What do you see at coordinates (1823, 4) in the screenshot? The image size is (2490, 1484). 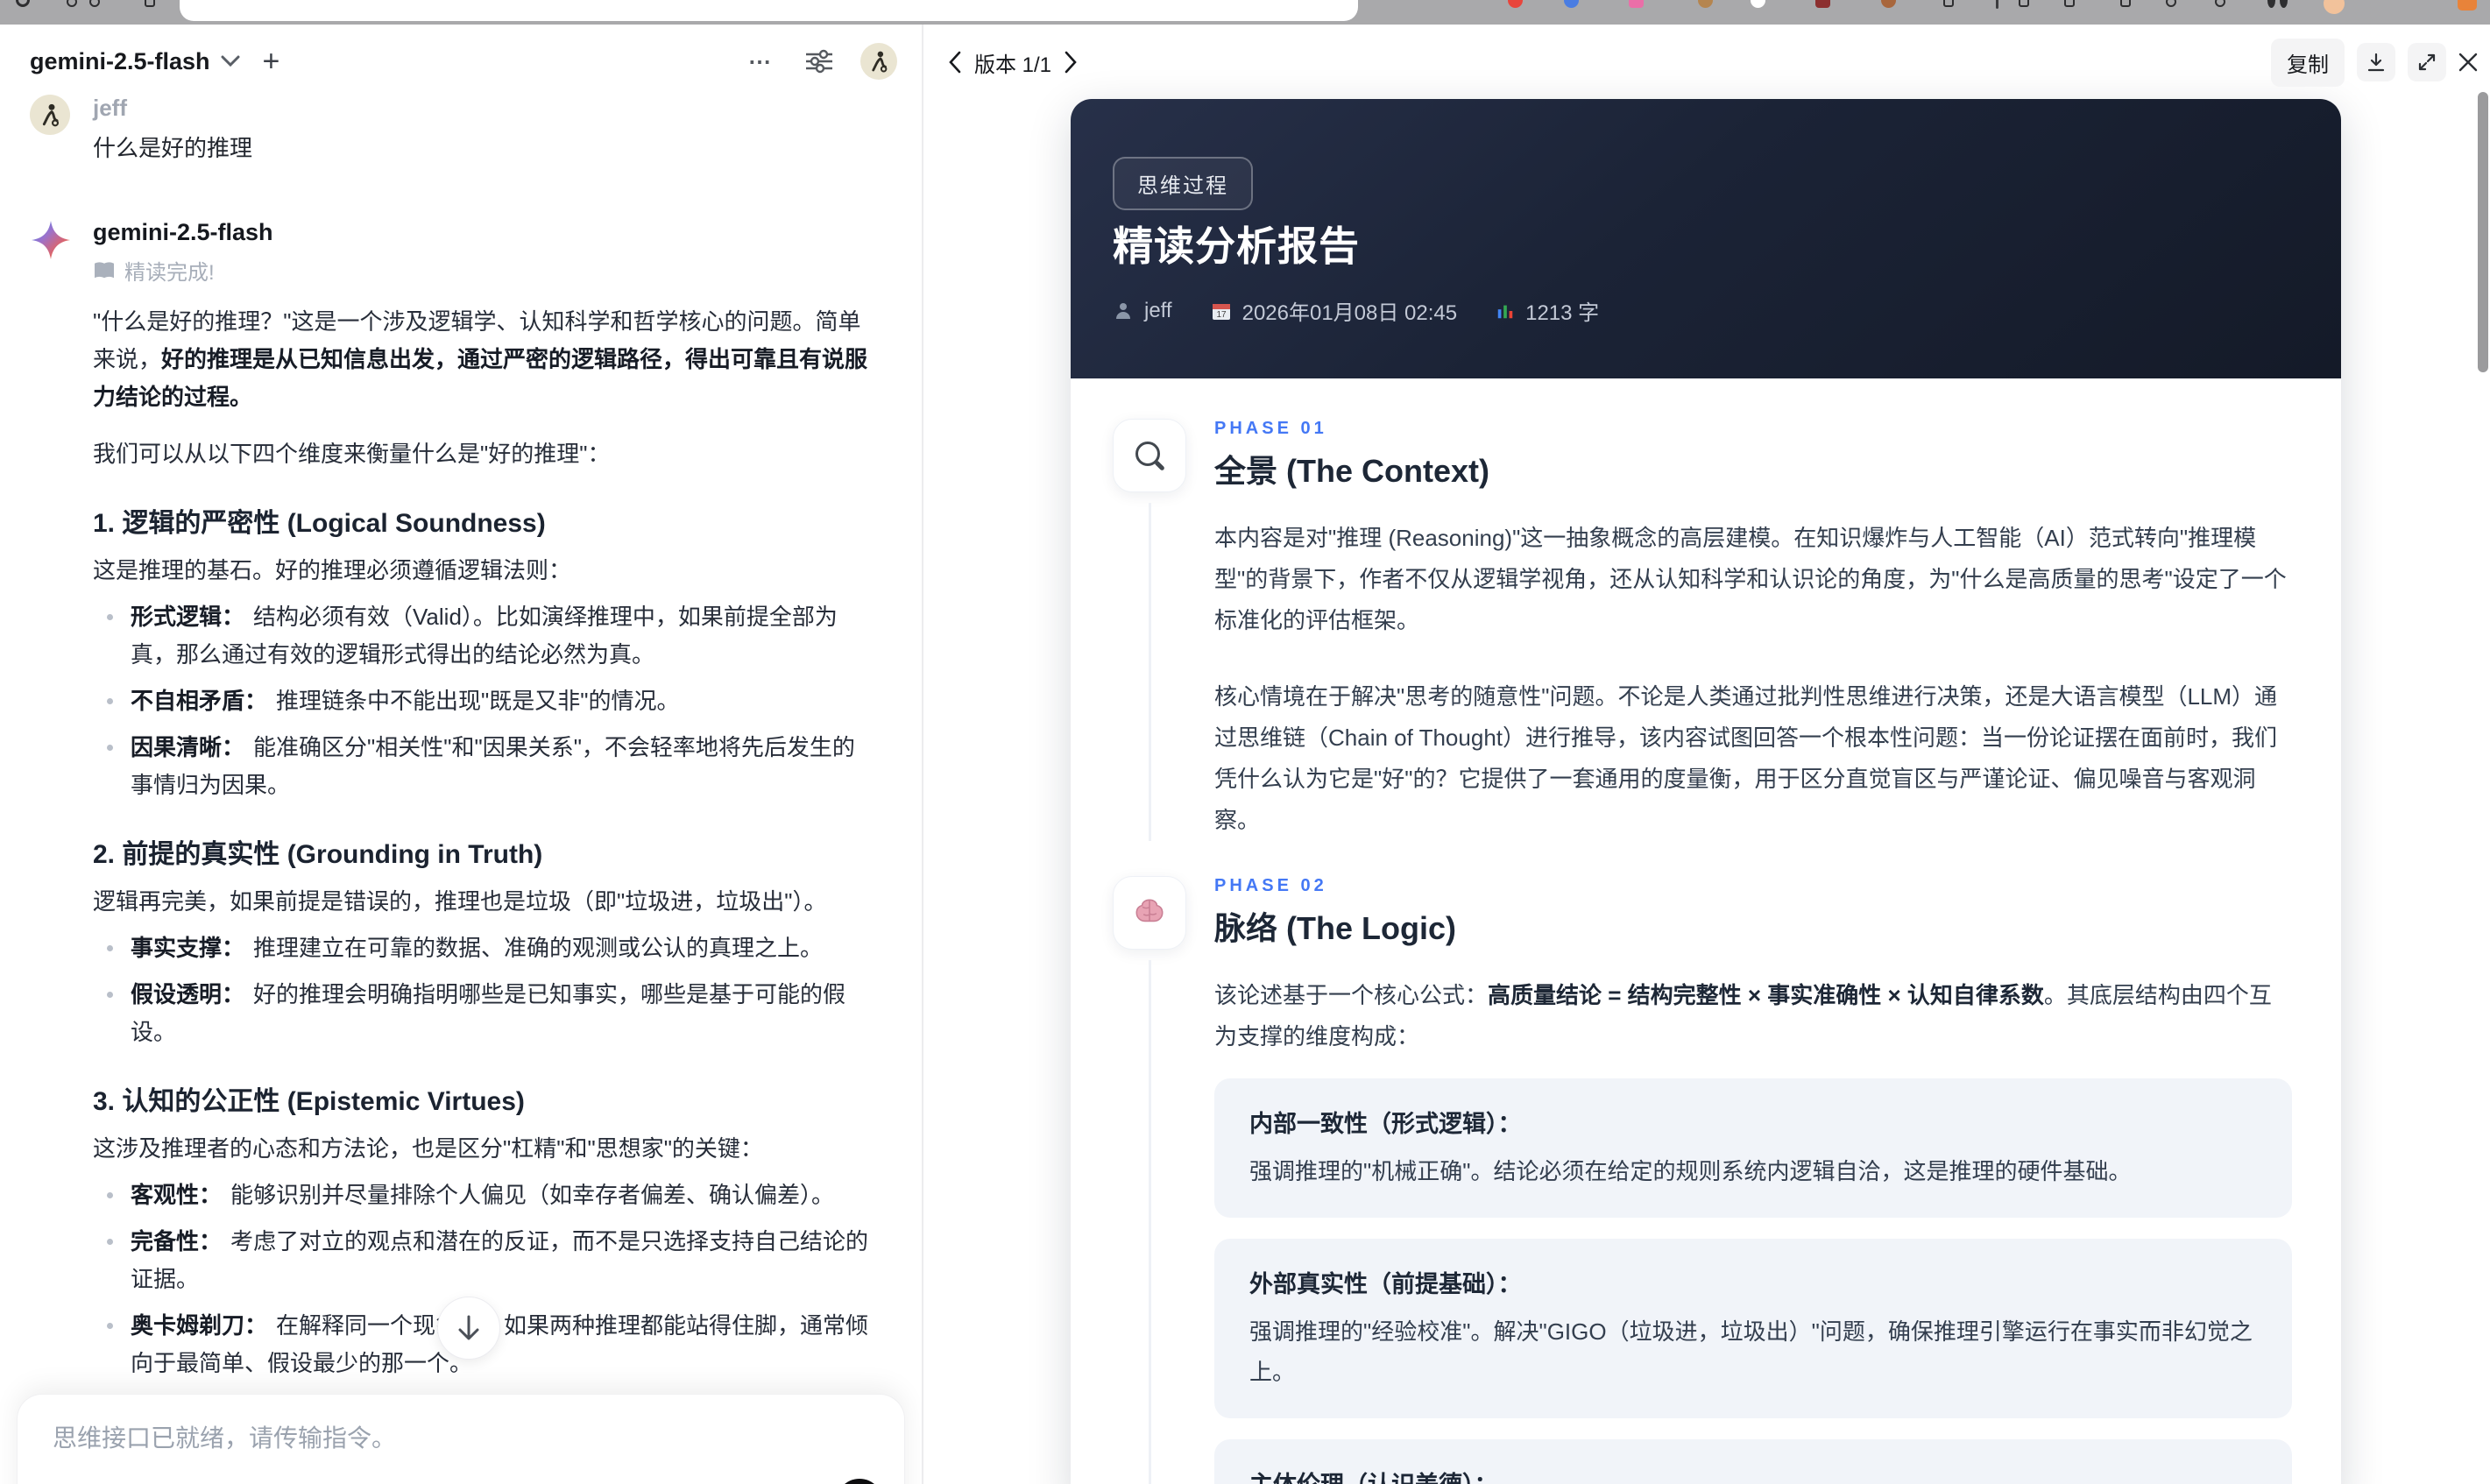 I see `extension-icon-darkred` at bounding box center [1823, 4].